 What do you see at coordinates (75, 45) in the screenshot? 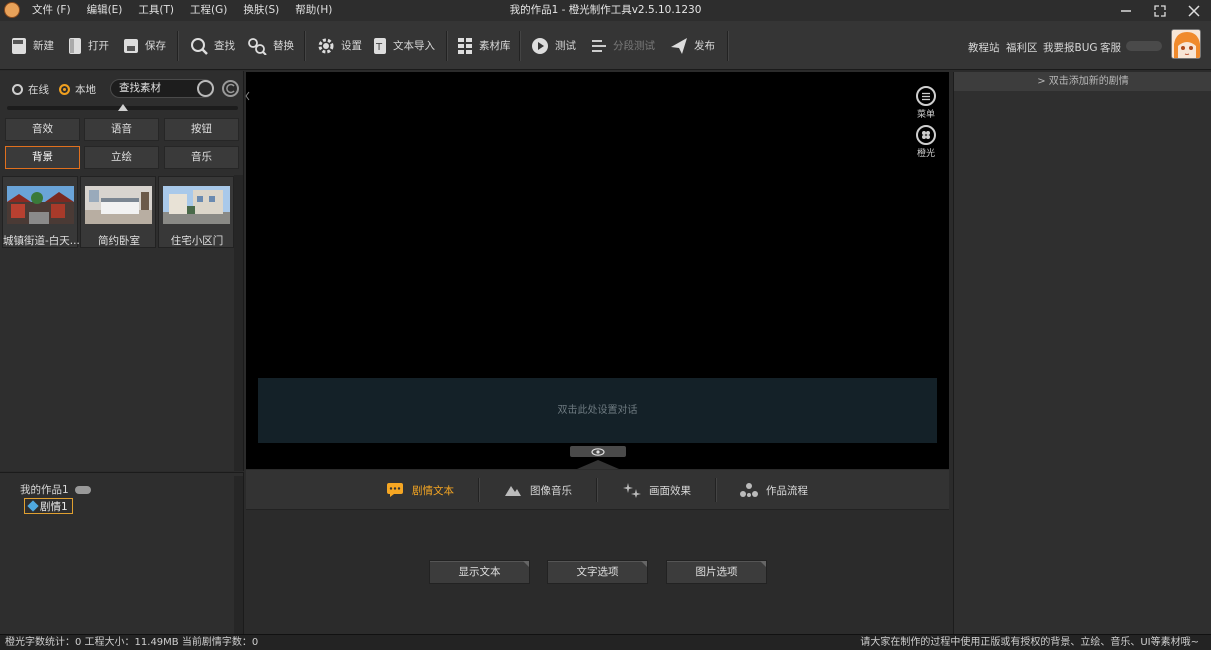
I see `open-file-icon` at bounding box center [75, 45].